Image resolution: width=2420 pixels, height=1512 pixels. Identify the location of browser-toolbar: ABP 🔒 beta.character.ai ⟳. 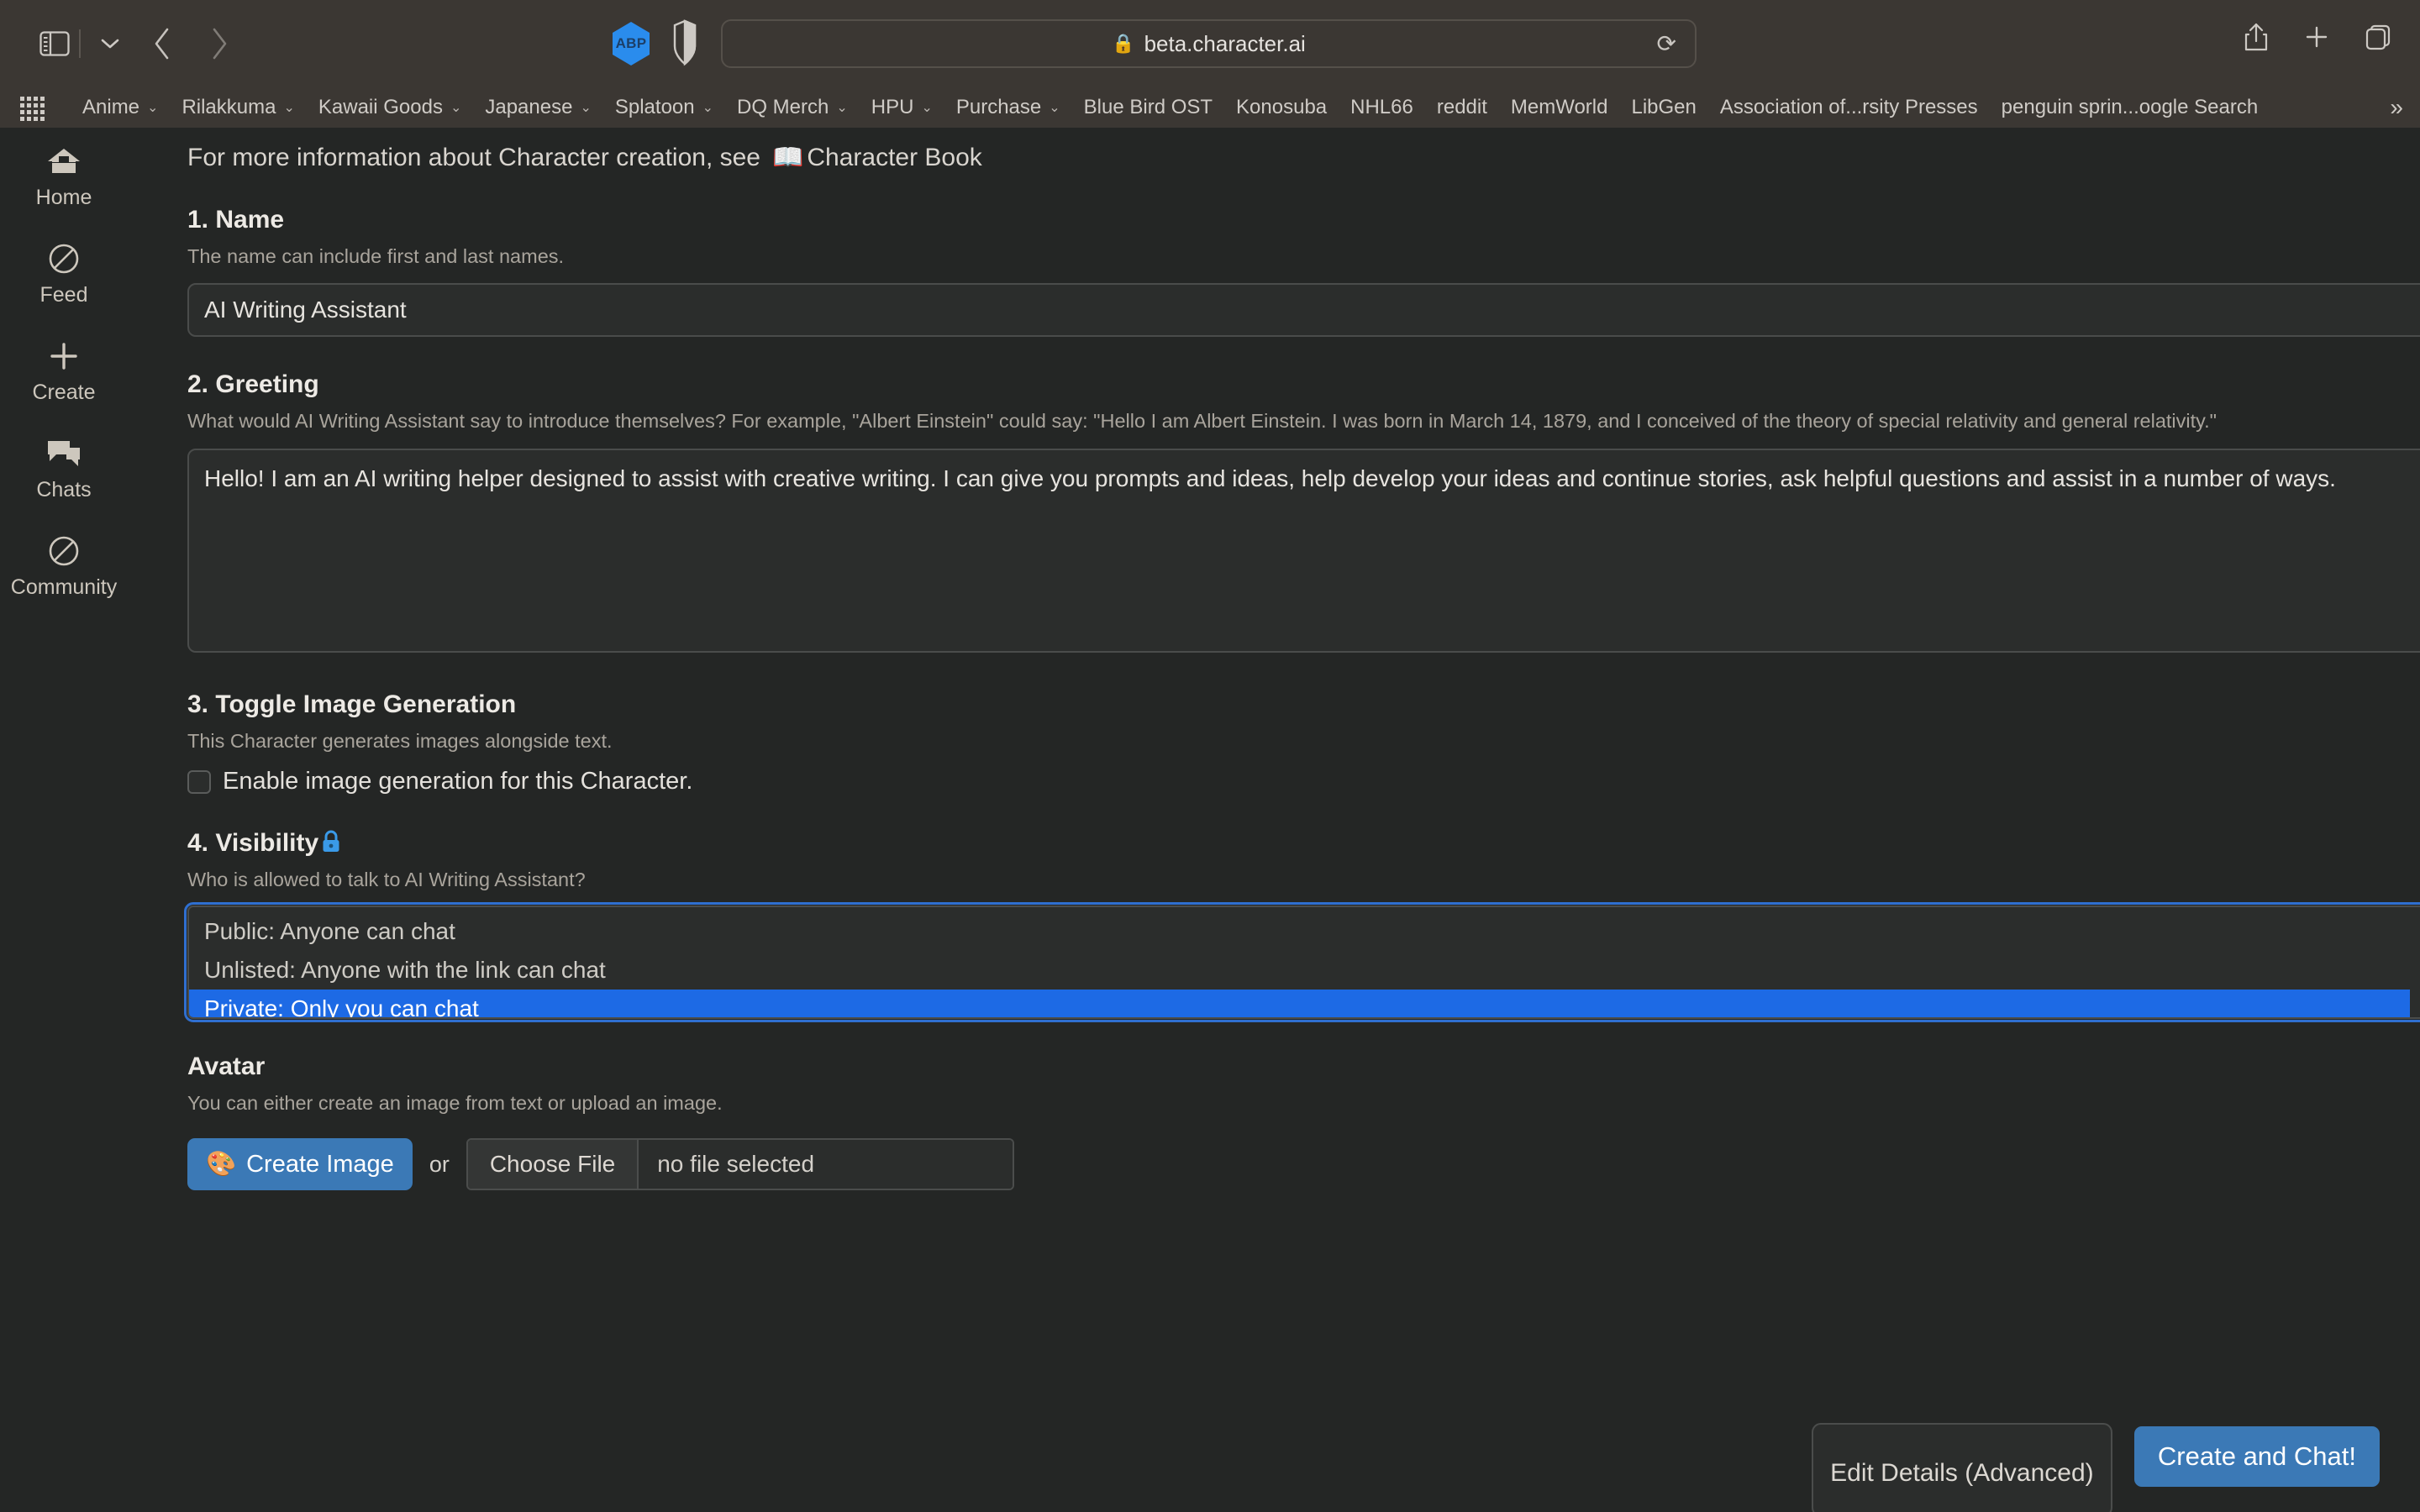
(1210, 43).